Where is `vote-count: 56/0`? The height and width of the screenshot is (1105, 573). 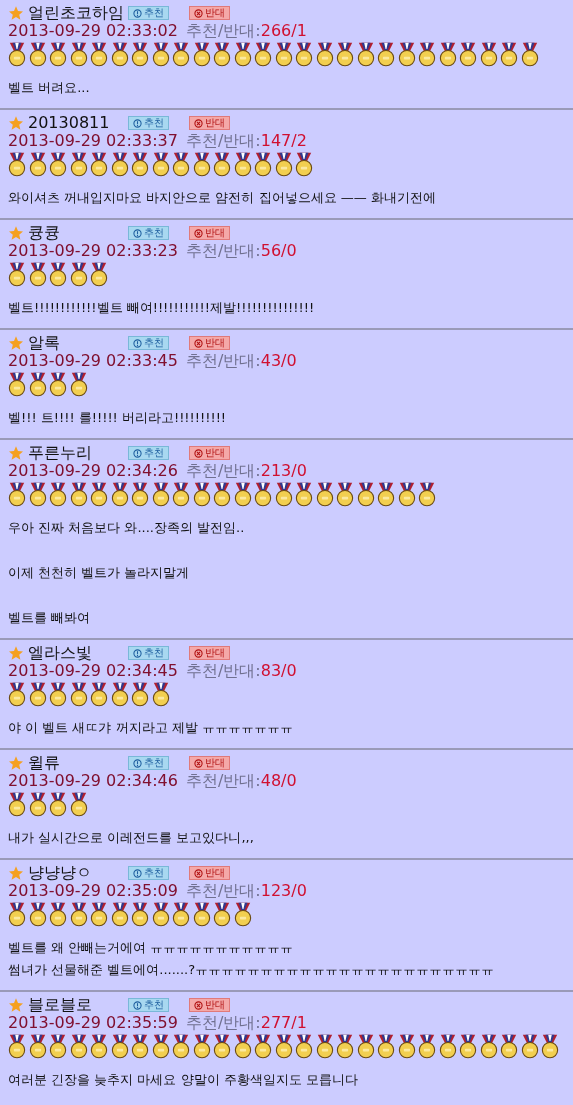 vote-count: 56/0 is located at coordinates (278, 251).